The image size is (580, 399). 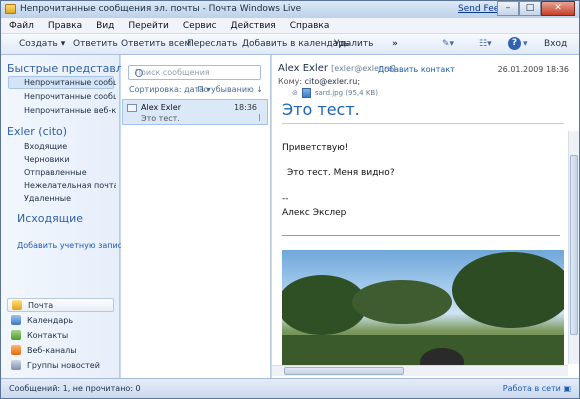 What do you see at coordinates (17, 305) in the screenshot?
I see `mail-icon` at bounding box center [17, 305].